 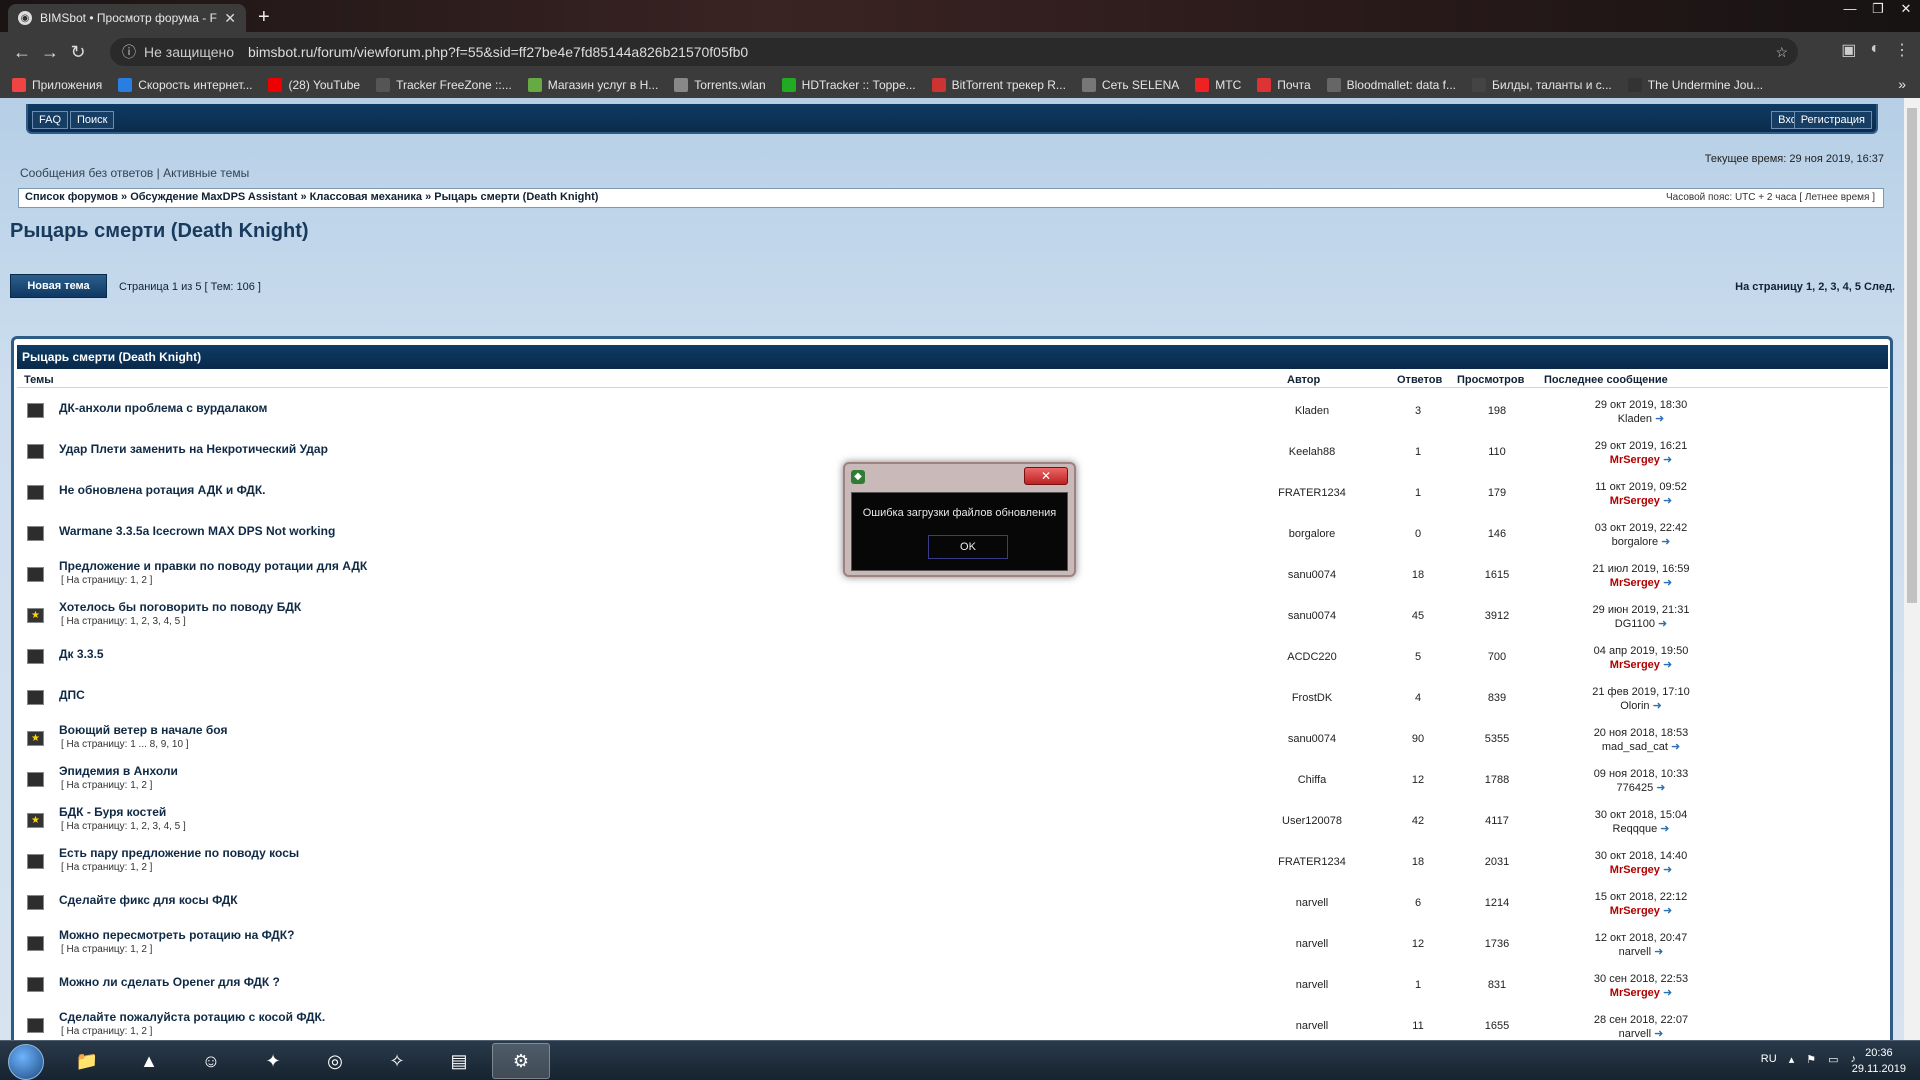 What do you see at coordinates (1912, 355) in the screenshot?
I see `scrollbar-thumb` at bounding box center [1912, 355].